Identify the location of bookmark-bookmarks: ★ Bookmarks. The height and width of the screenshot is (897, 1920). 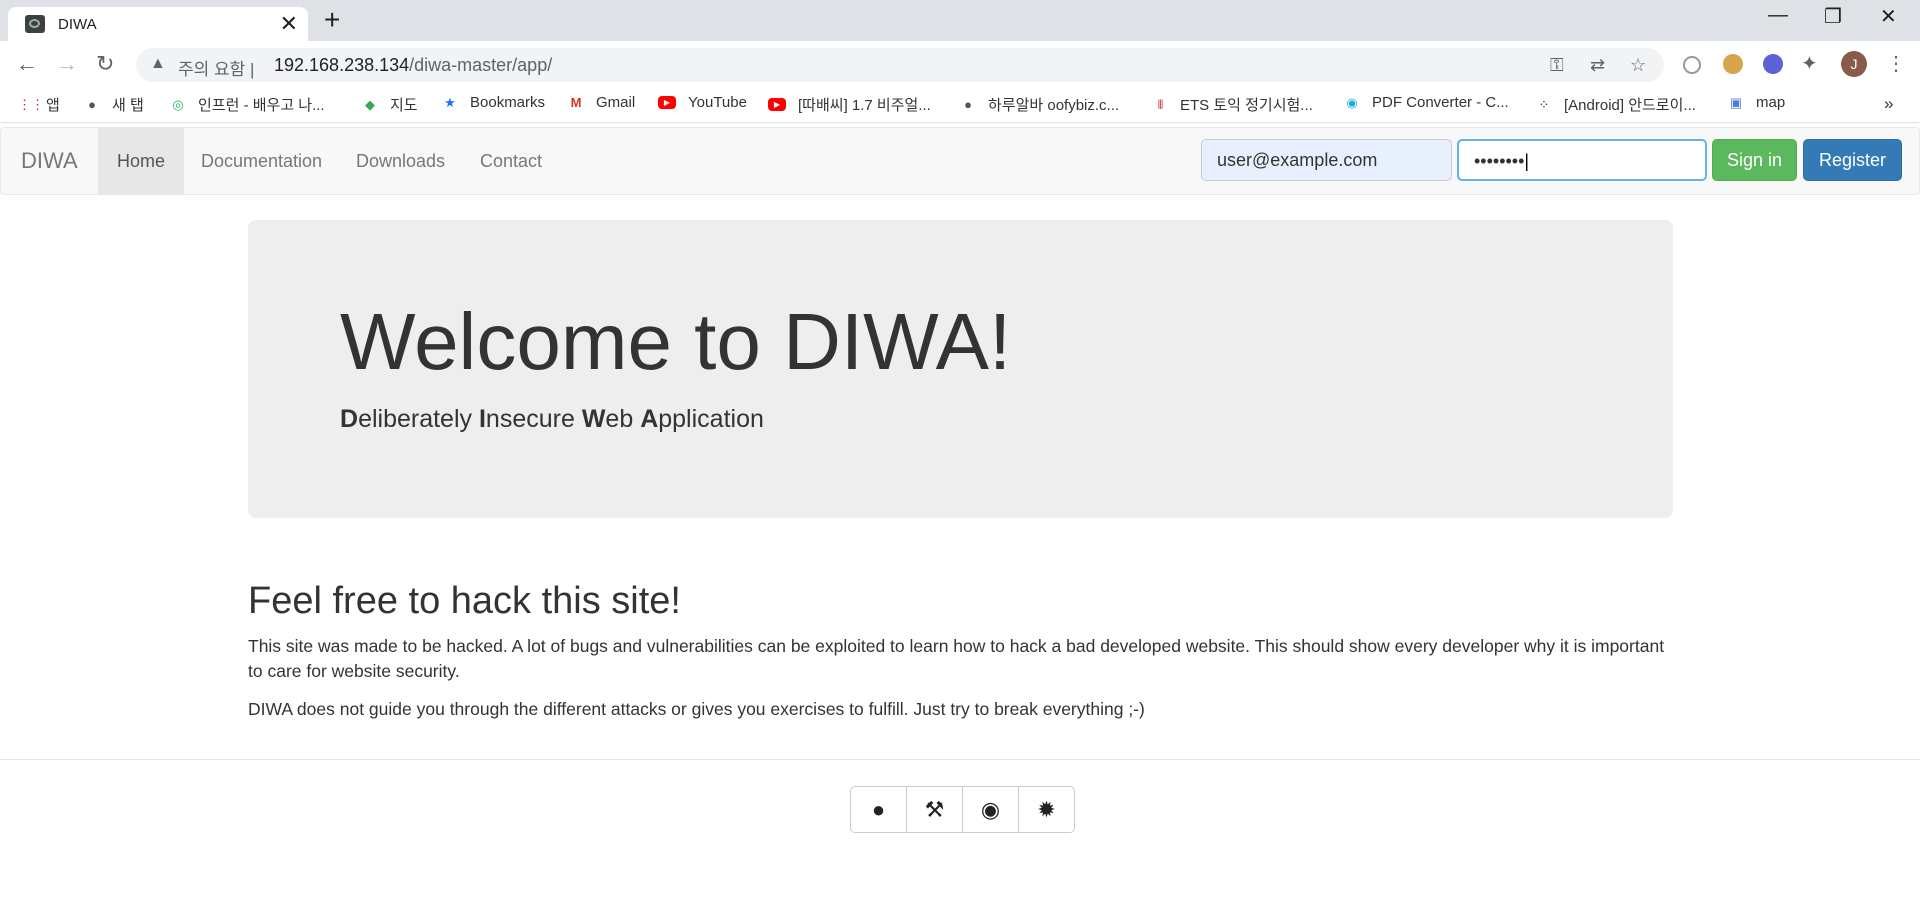
(493, 102).